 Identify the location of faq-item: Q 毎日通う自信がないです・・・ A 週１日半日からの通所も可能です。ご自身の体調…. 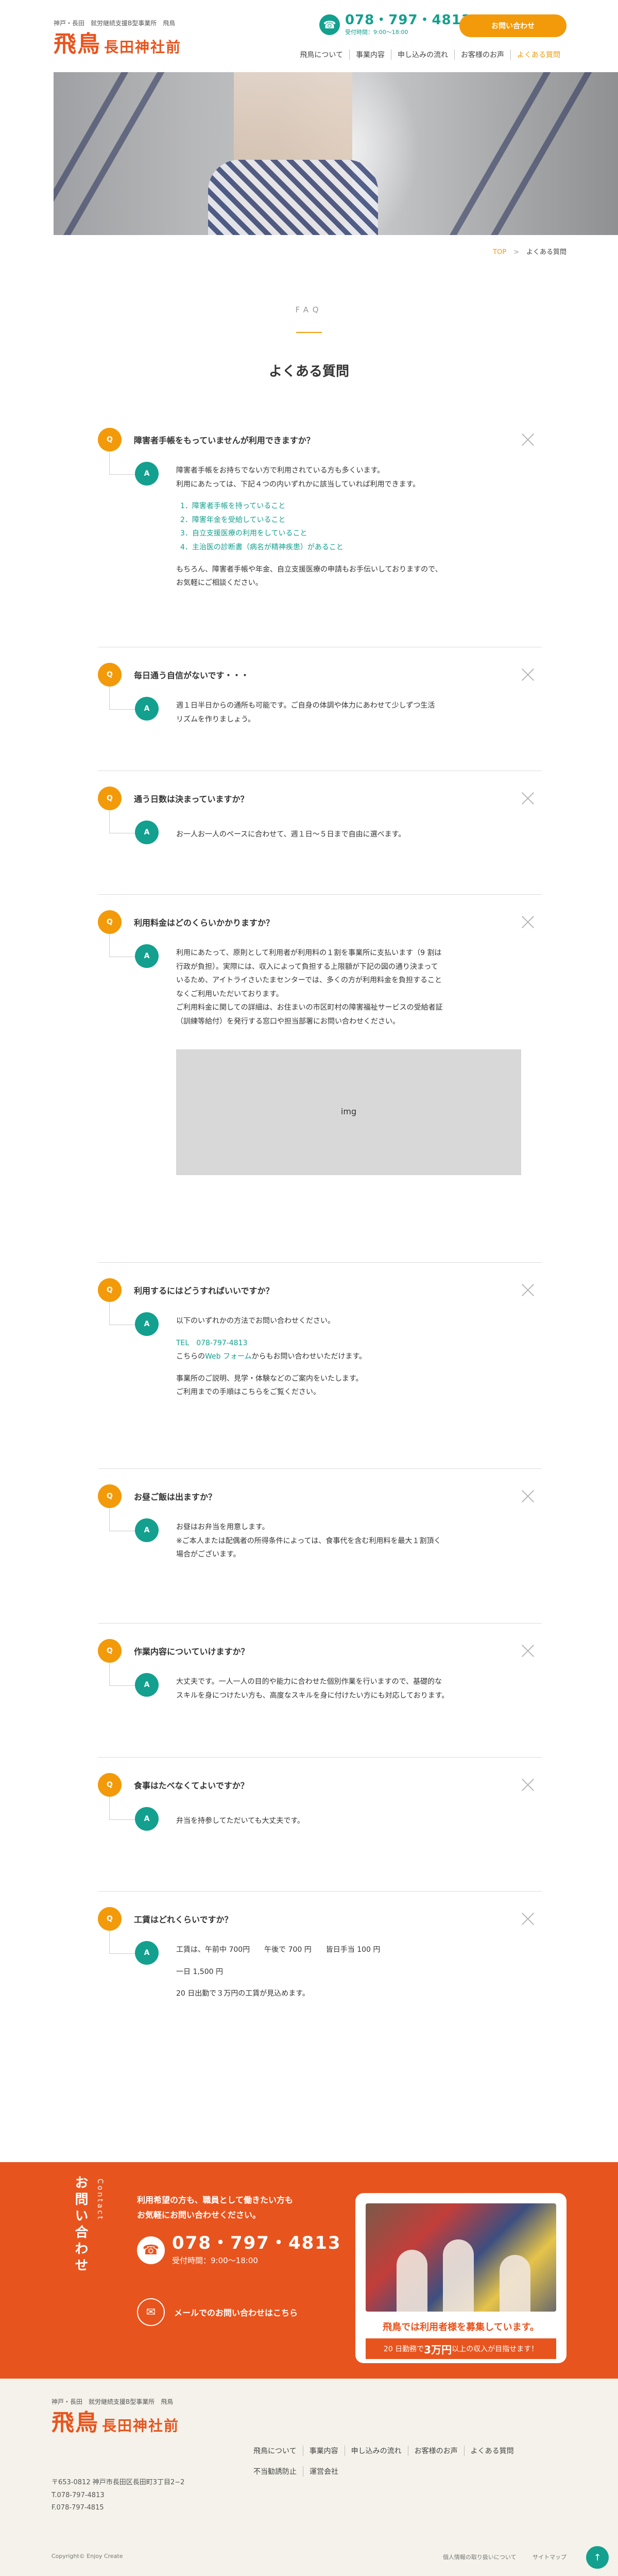
(320, 709).